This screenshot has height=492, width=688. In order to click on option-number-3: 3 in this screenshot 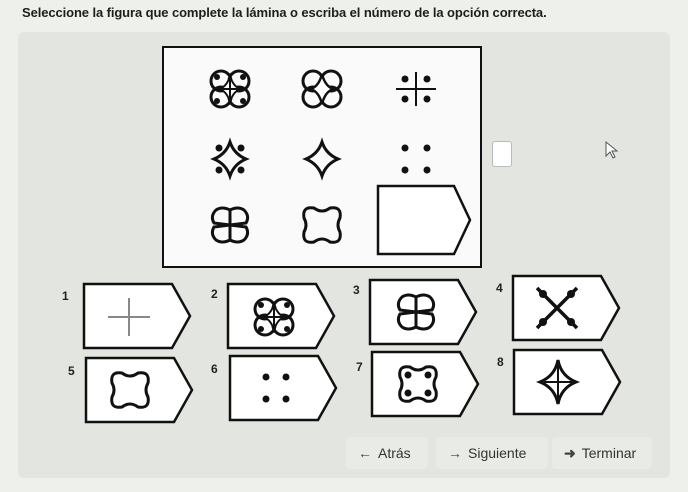, I will do `click(356, 290)`.